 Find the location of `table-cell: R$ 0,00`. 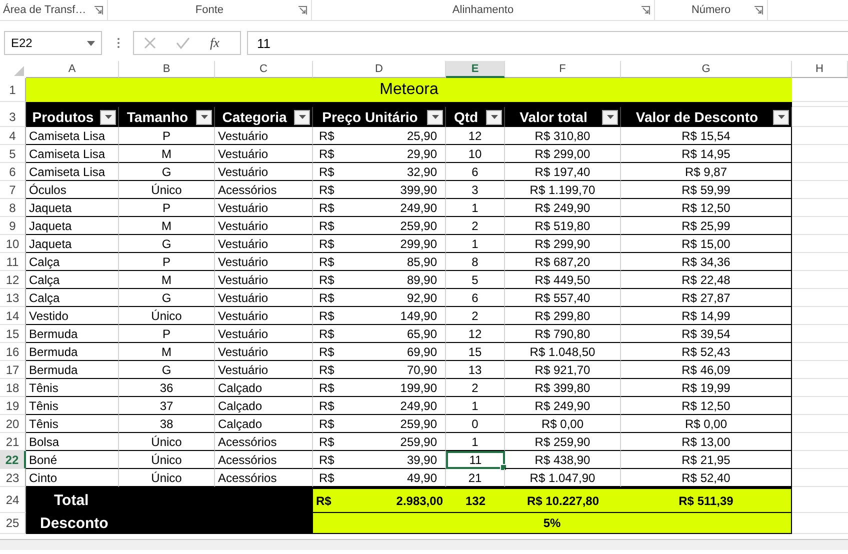

table-cell: R$ 0,00 is located at coordinates (706, 424).